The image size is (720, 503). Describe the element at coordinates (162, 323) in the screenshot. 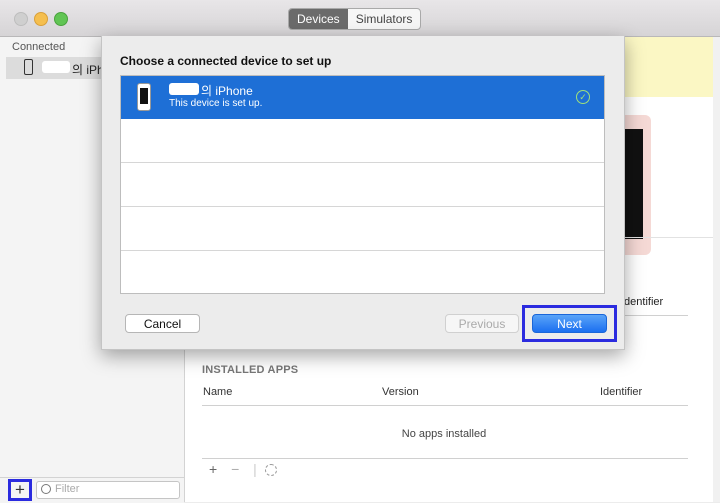

I see `cancel-button: Cancel` at that location.